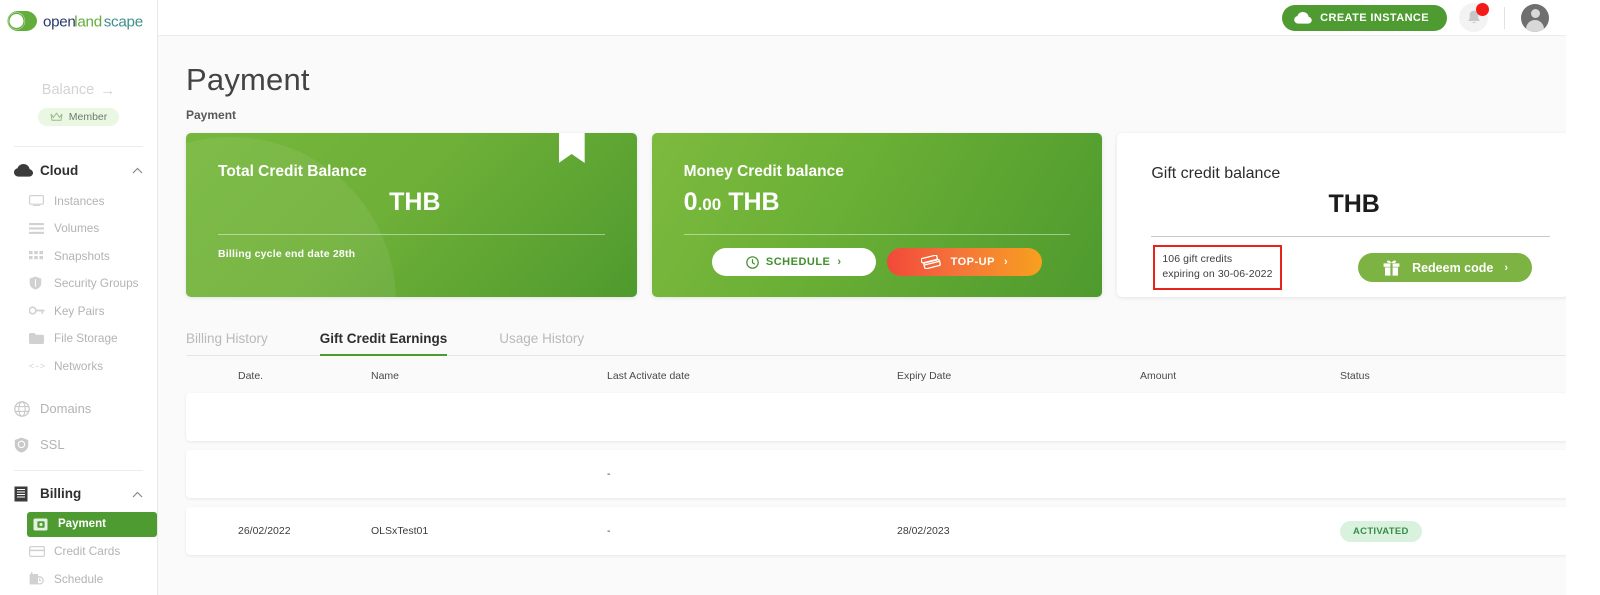 The image size is (1600, 595). I want to click on key-icon, so click(41, 310).